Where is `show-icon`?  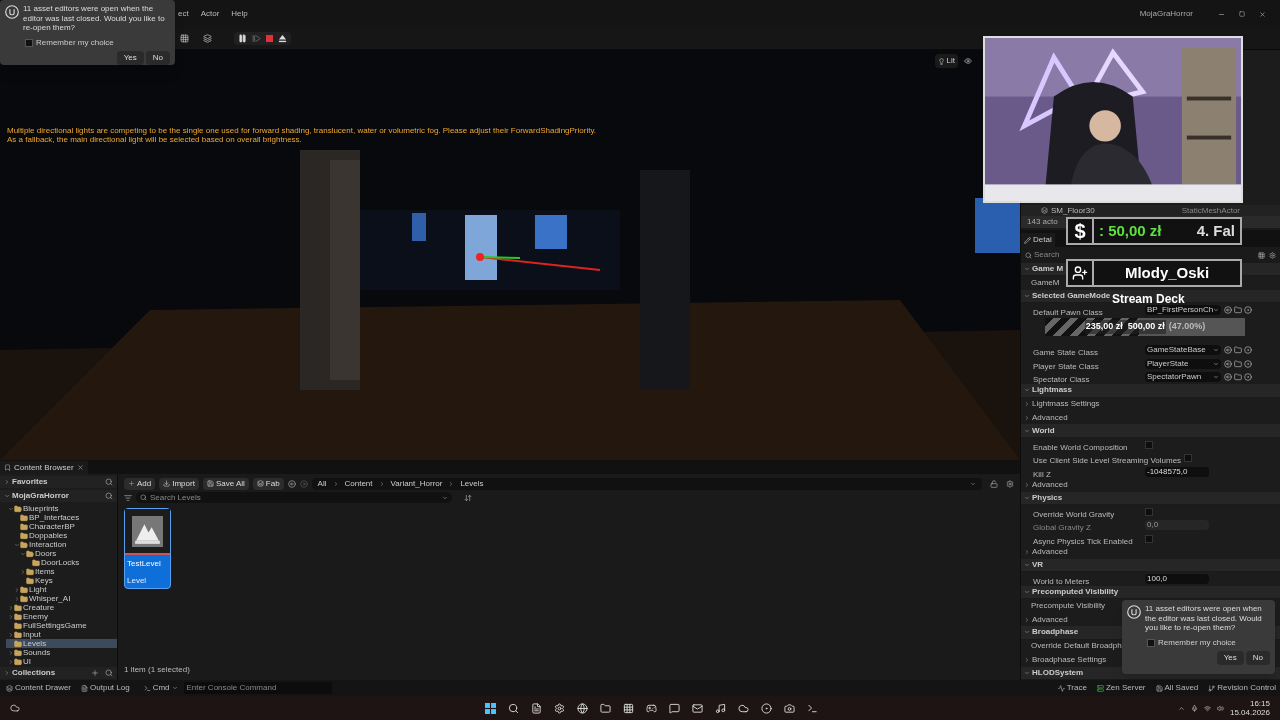
show-icon is located at coordinates (968, 61).